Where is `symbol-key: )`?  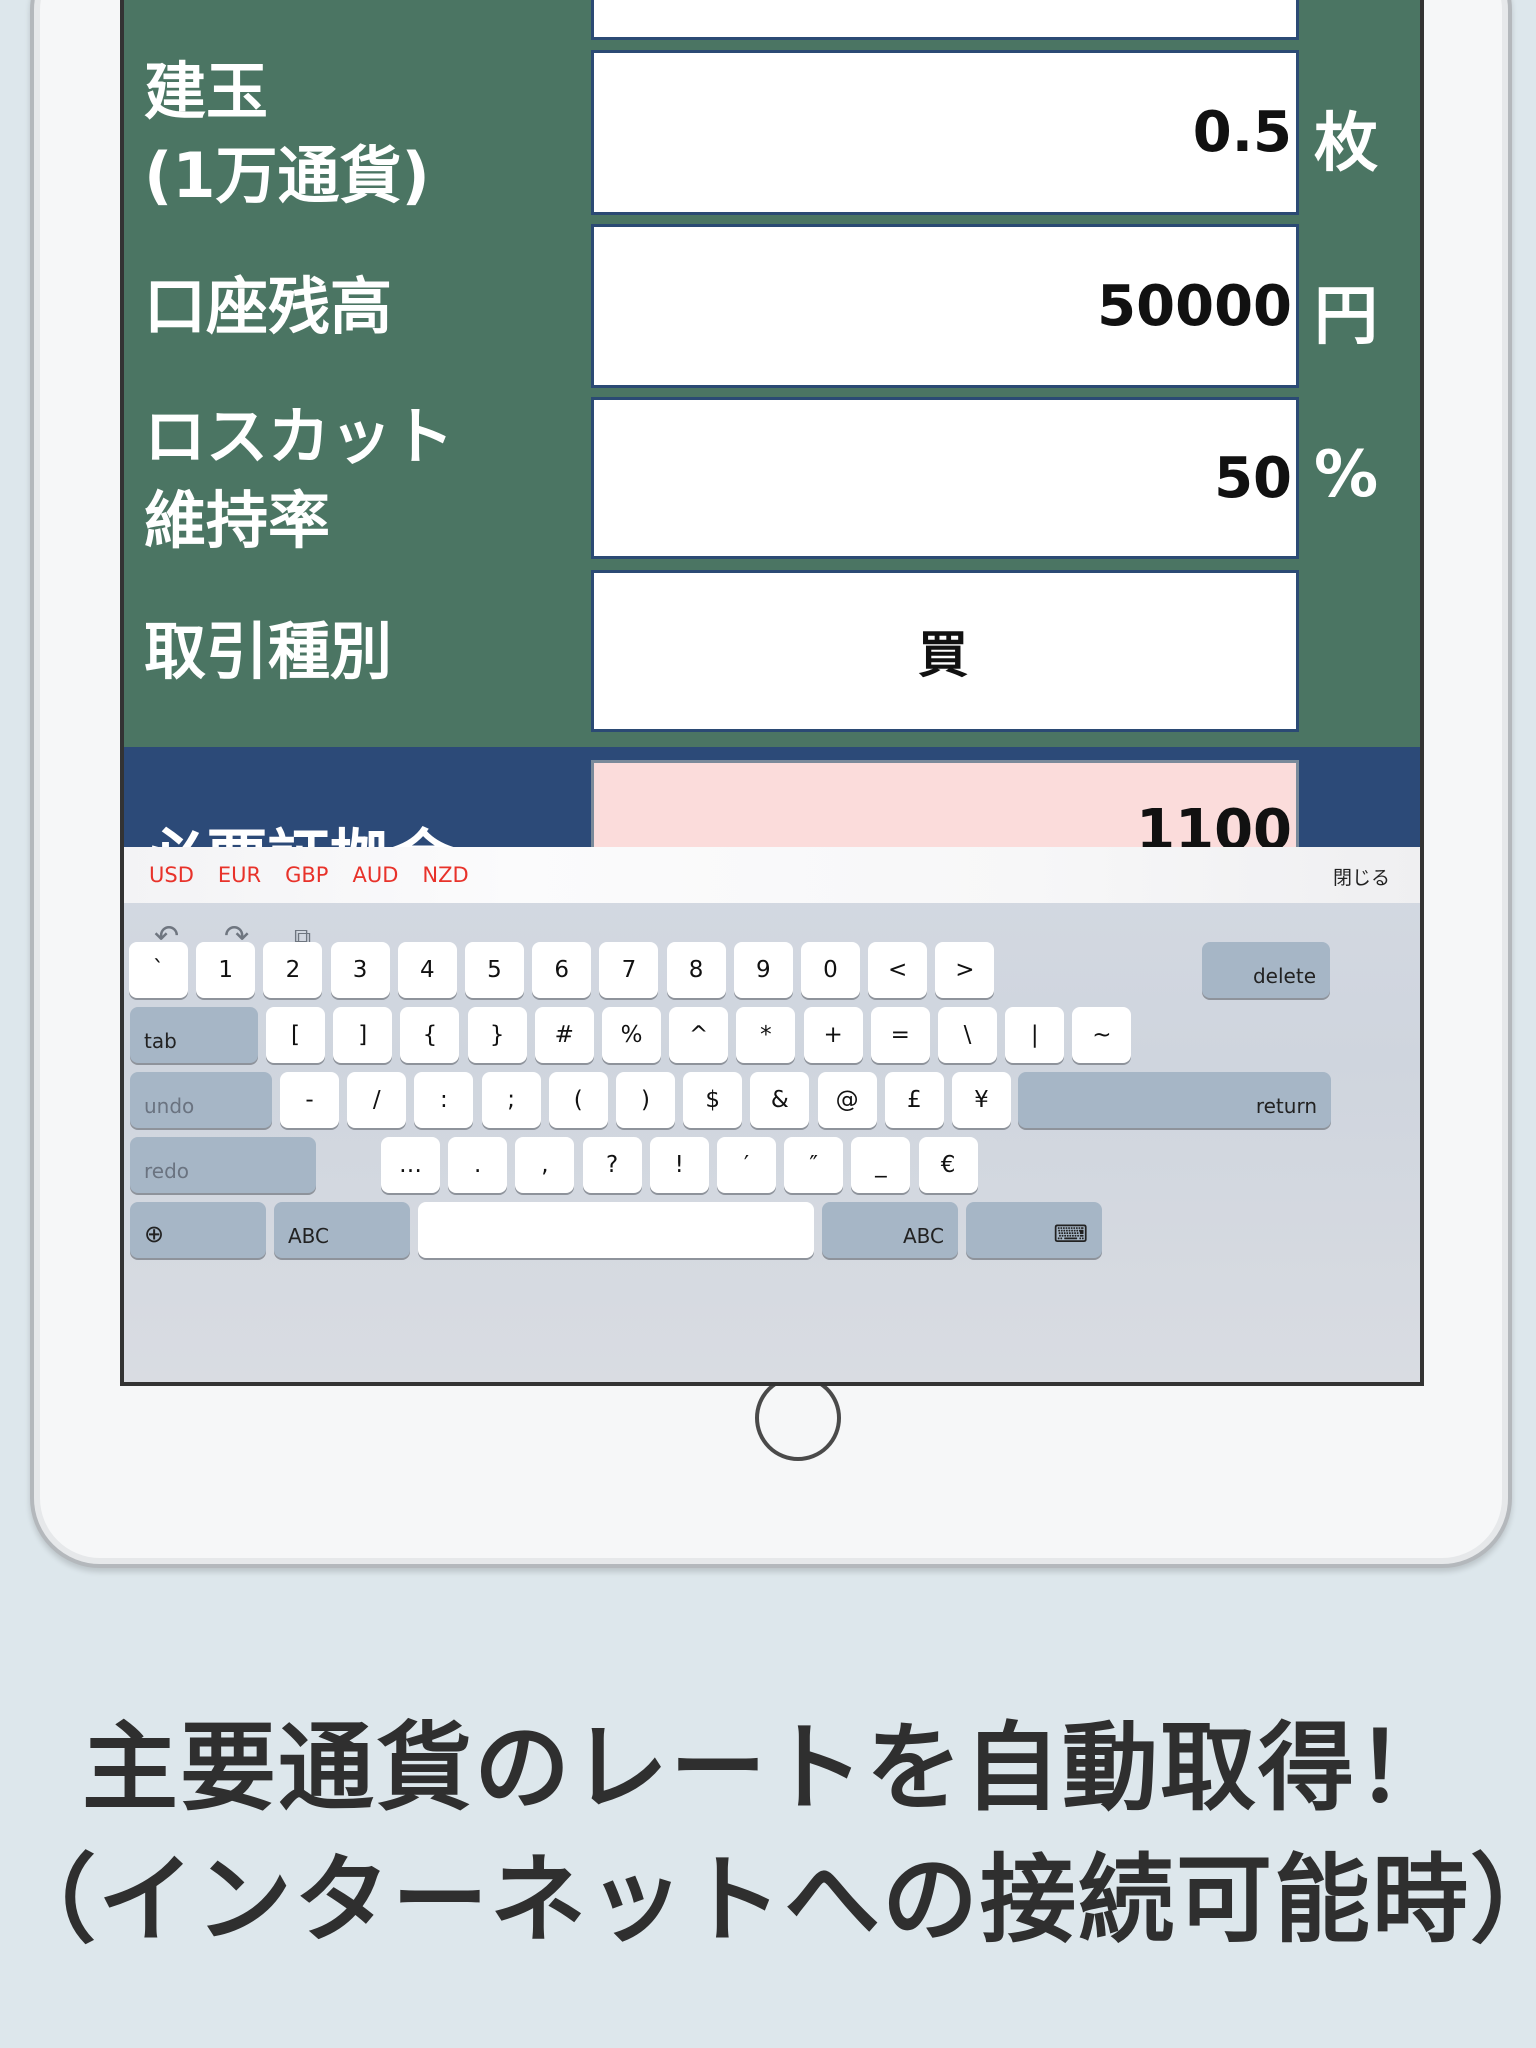 symbol-key: ) is located at coordinates (645, 1100).